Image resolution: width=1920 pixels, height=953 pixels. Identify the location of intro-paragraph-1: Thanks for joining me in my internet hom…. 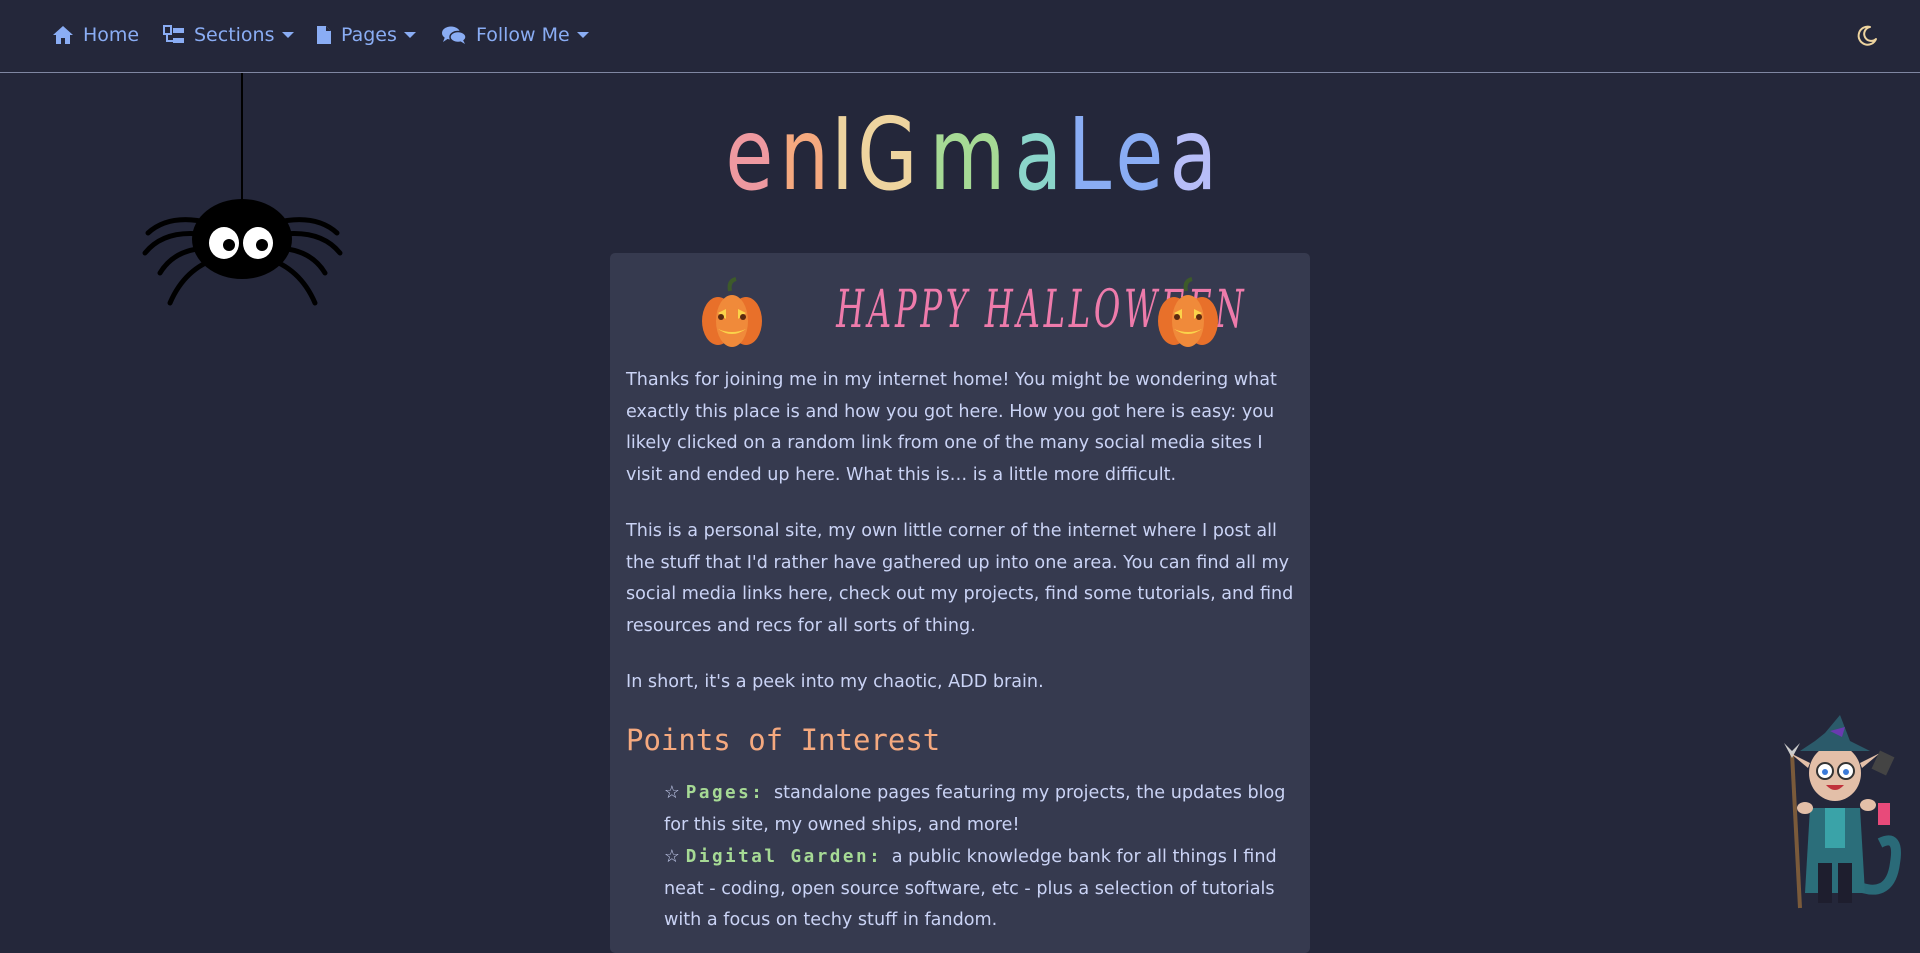
(951, 427).